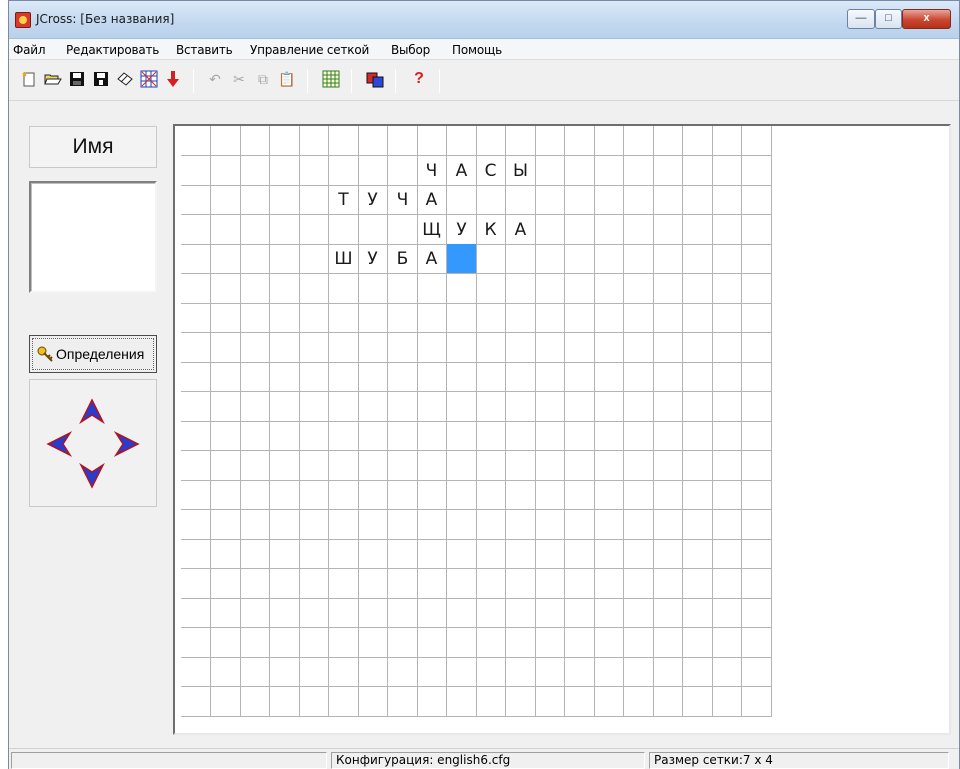 Image resolution: width=960 pixels, height=769 pixels. I want to click on help-icon: ?, so click(419, 79).